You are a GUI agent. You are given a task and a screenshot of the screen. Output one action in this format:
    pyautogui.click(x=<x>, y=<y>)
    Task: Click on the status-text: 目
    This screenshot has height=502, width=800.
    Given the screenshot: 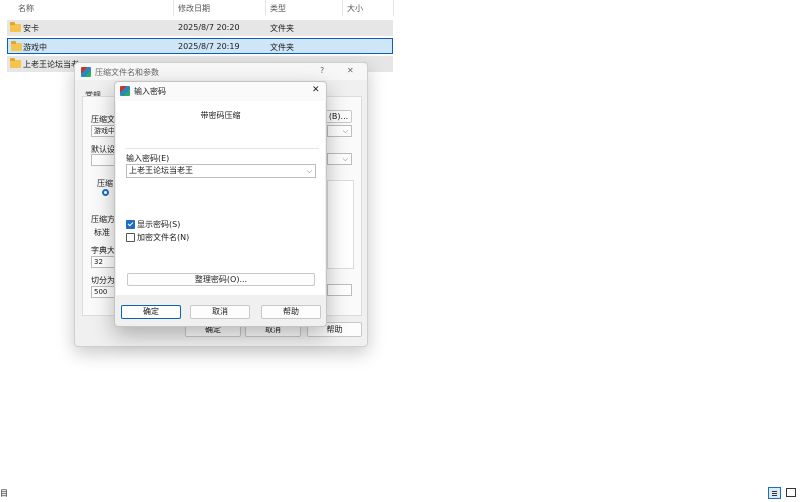 What is the action you would take?
    pyautogui.click(x=4, y=493)
    